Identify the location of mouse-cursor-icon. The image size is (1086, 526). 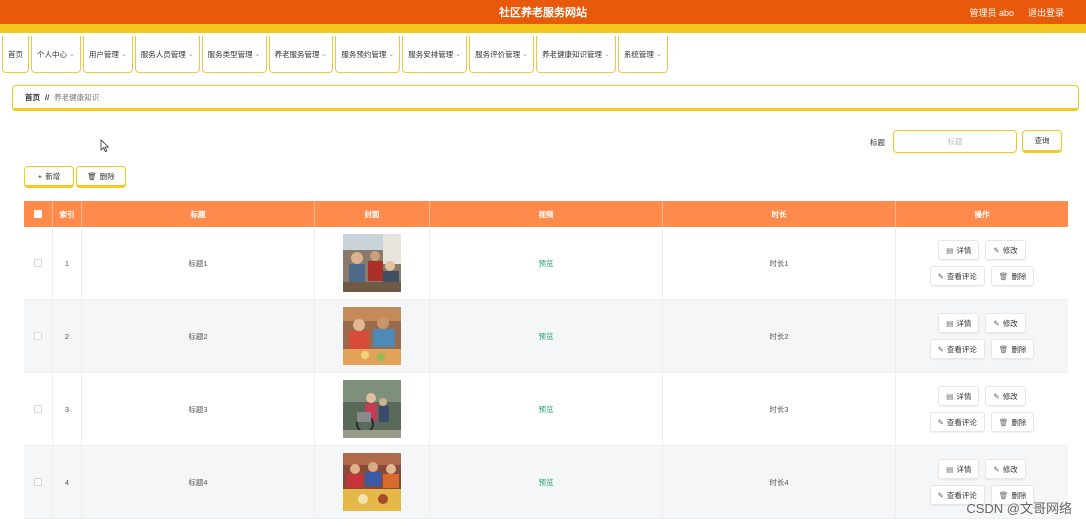
(105, 146).